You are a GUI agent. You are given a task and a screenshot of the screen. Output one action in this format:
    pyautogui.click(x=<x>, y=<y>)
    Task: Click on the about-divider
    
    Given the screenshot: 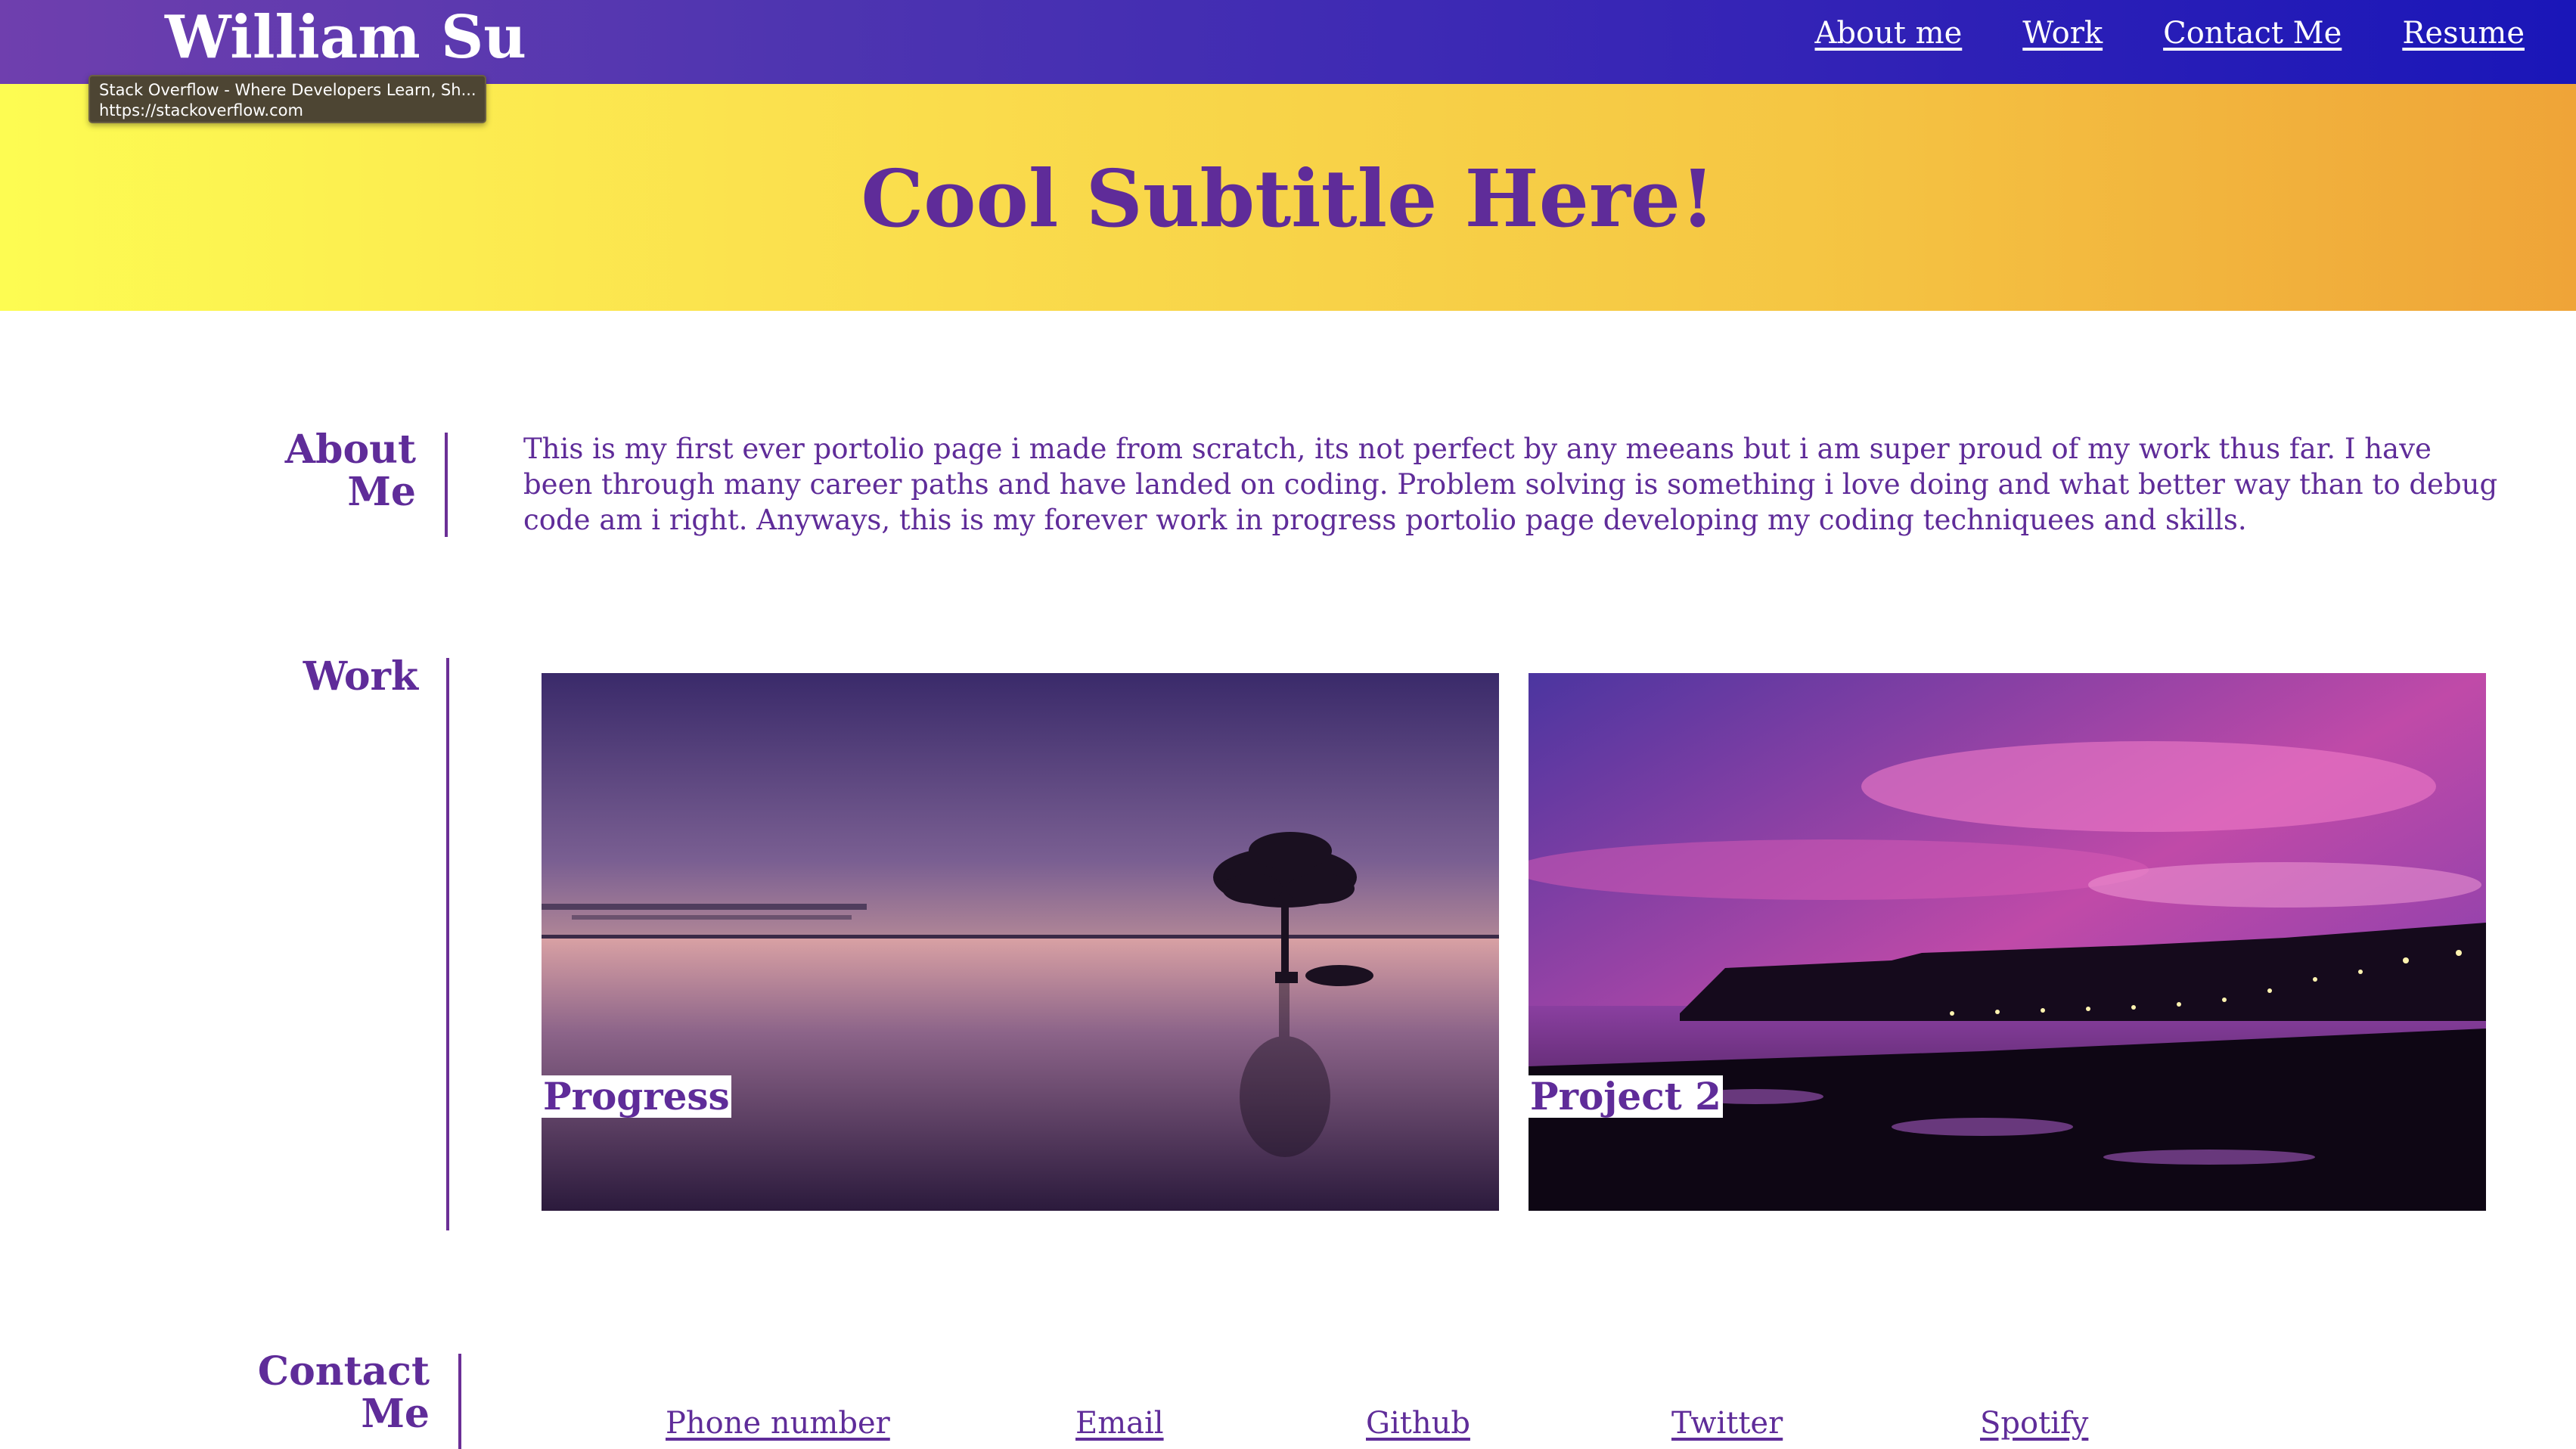 What is the action you would take?
    pyautogui.click(x=446, y=485)
    